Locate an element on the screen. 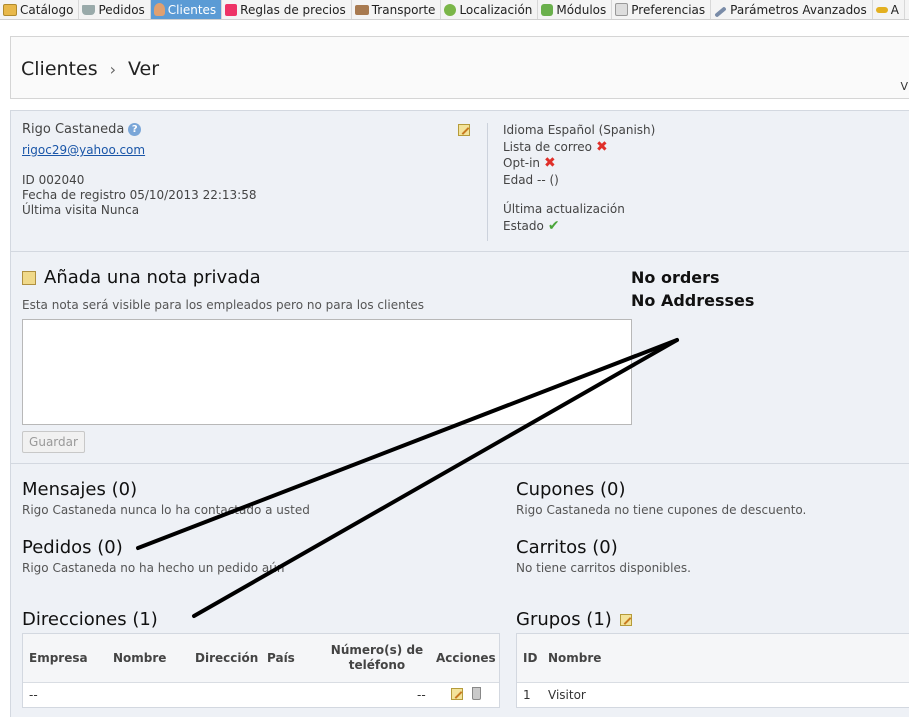 The width and height of the screenshot is (909, 717). address-company: -- is located at coordinates (33, 695).